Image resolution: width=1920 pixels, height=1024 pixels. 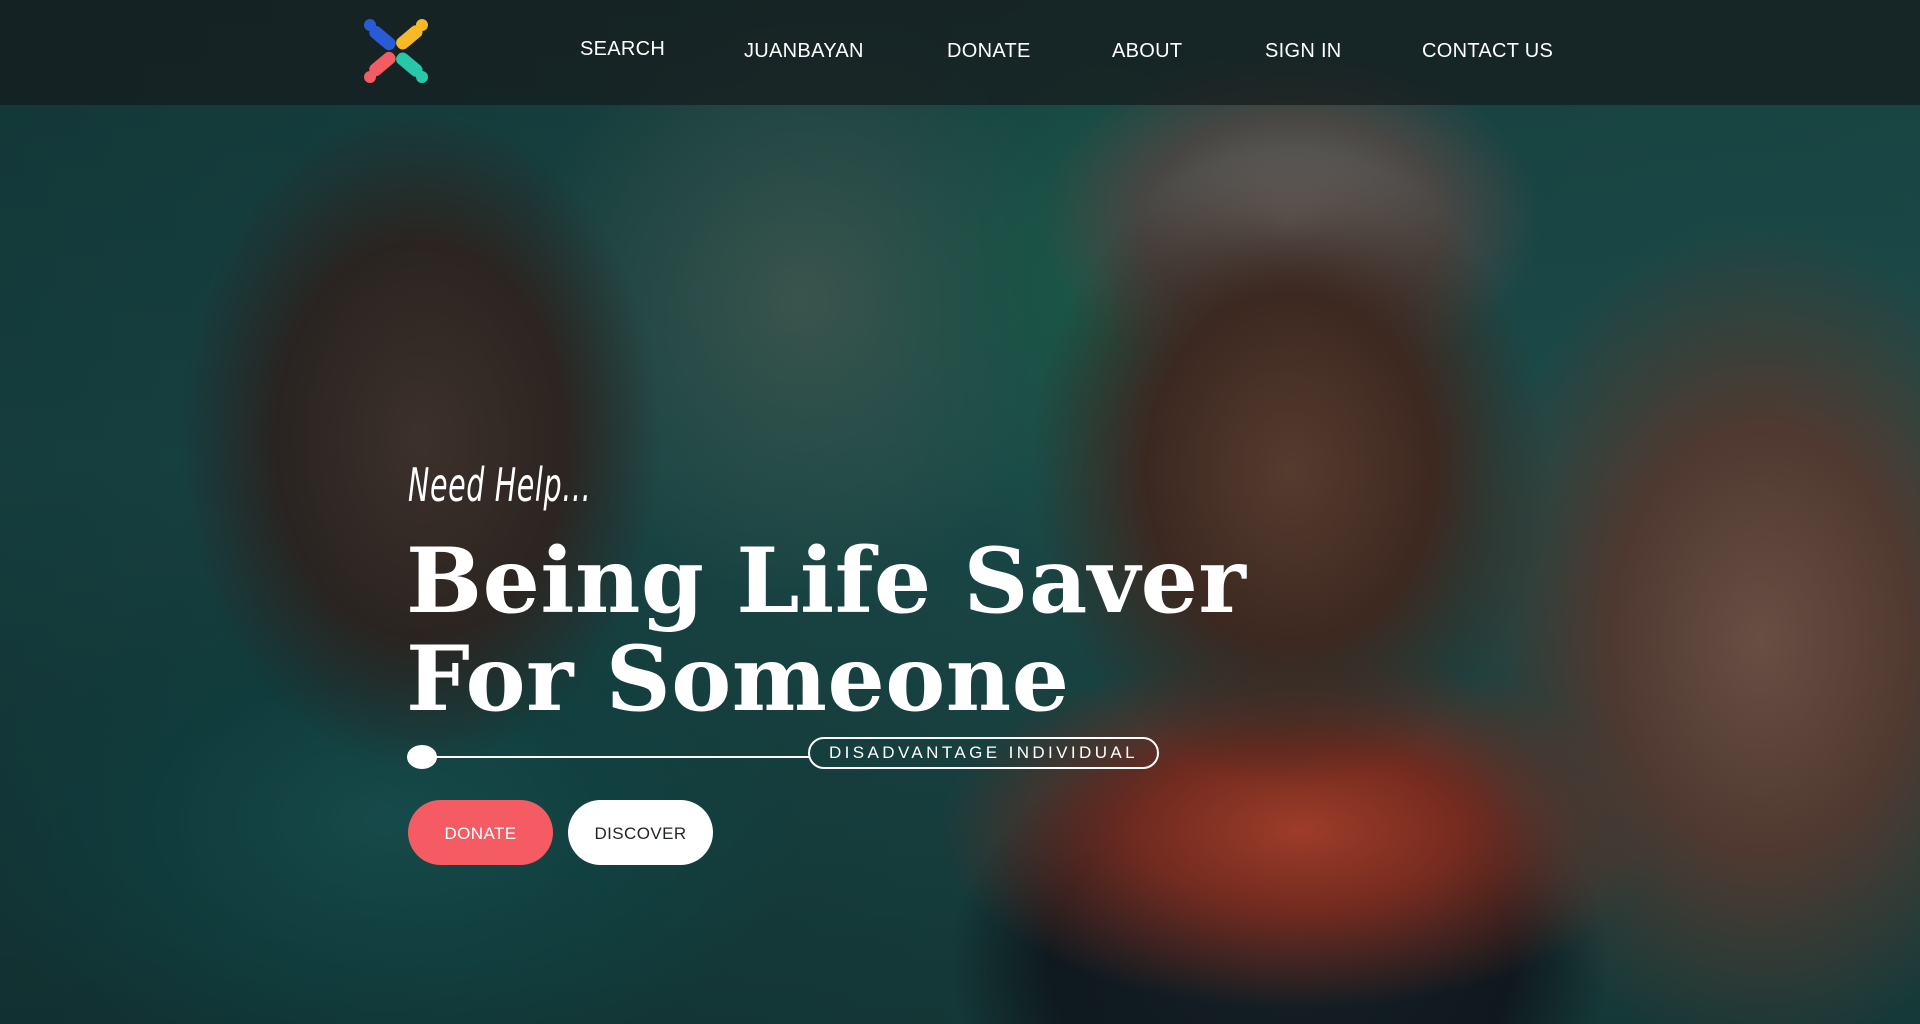 What do you see at coordinates (989, 51) in the screenshot?
I see `nav-donate: DONATE` at bounding box center [989, 51].